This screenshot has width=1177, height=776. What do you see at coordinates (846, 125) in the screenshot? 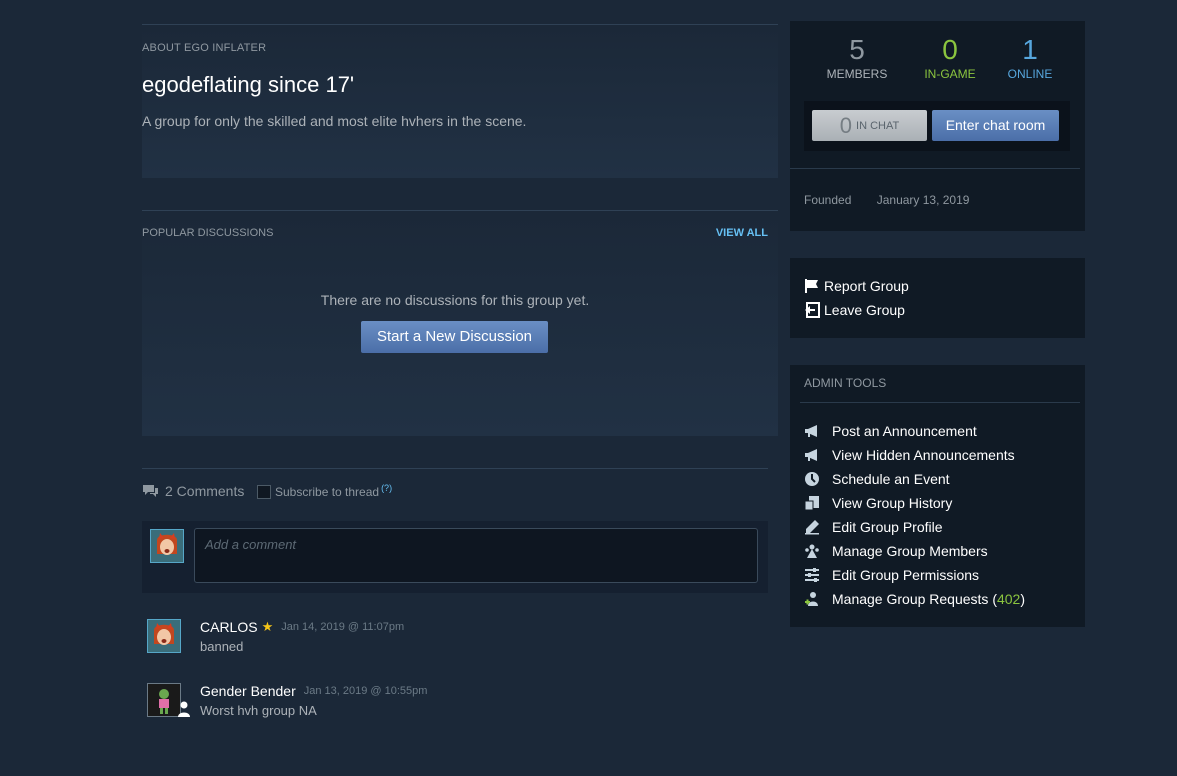
I see `in-chat-value: 0` at bounding box center [846, 125].